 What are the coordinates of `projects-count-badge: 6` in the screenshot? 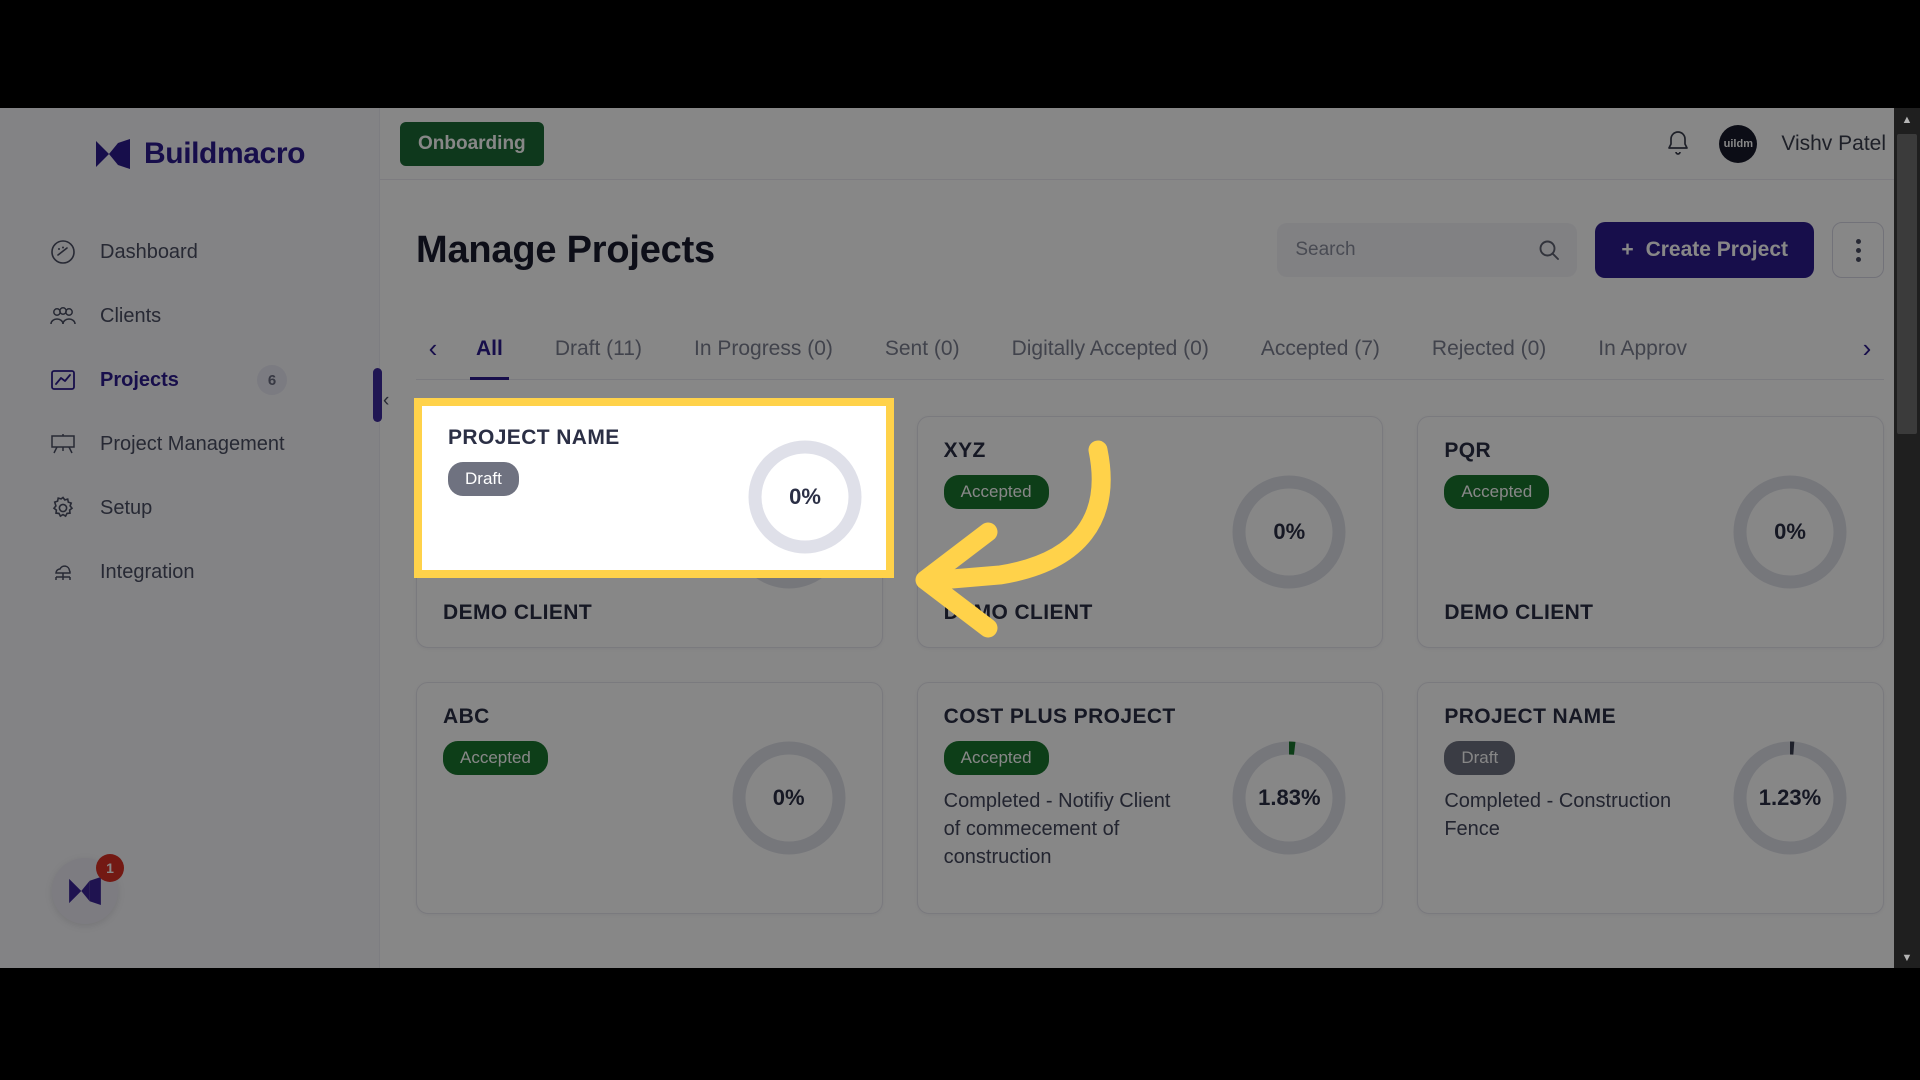 It's located at (272, 380).